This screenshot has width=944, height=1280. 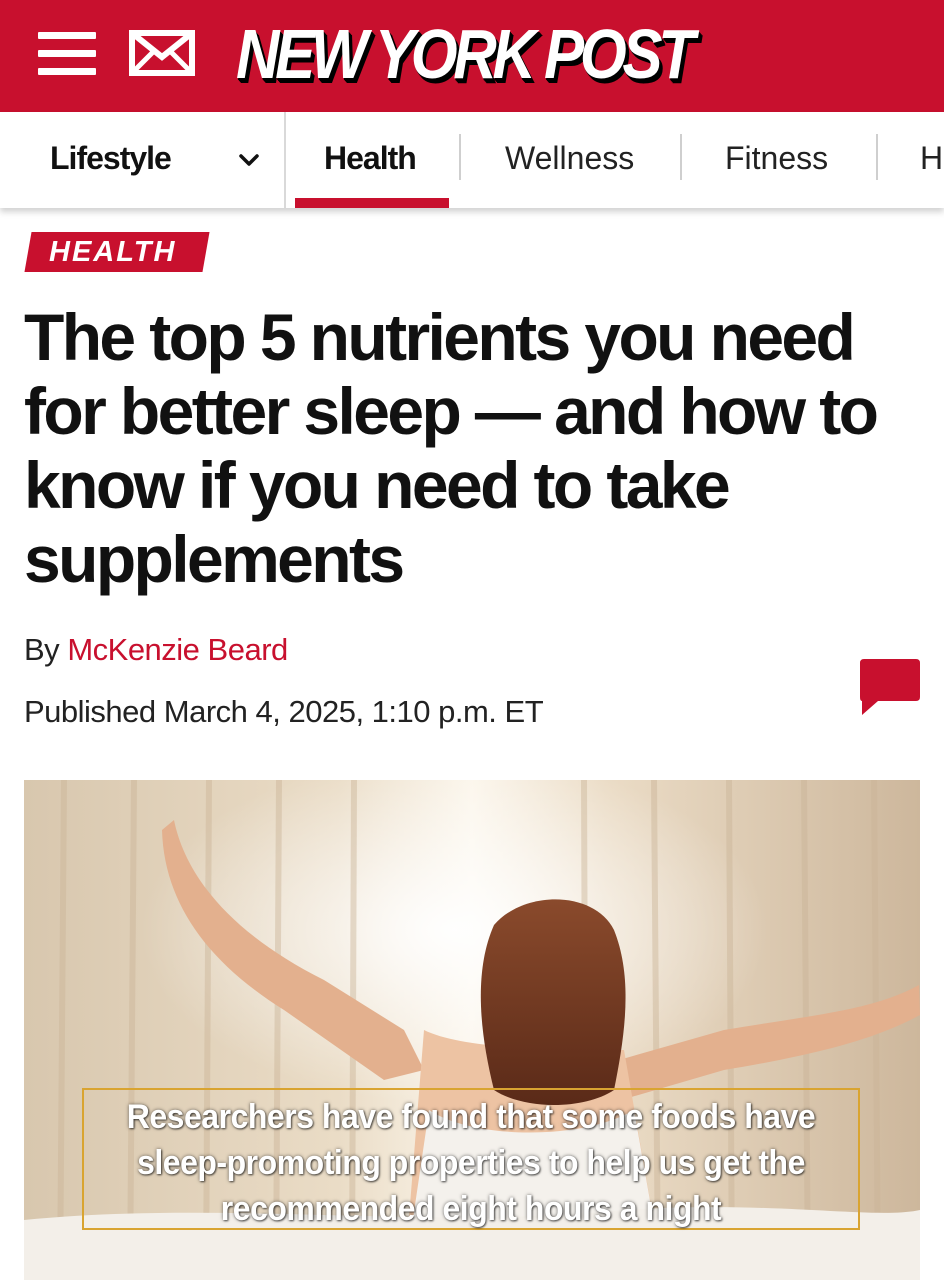 What do you see at coordinates (931, 160) in the screenshot?
I see `tab-next-partial: H` at bounding box center [931, 160].